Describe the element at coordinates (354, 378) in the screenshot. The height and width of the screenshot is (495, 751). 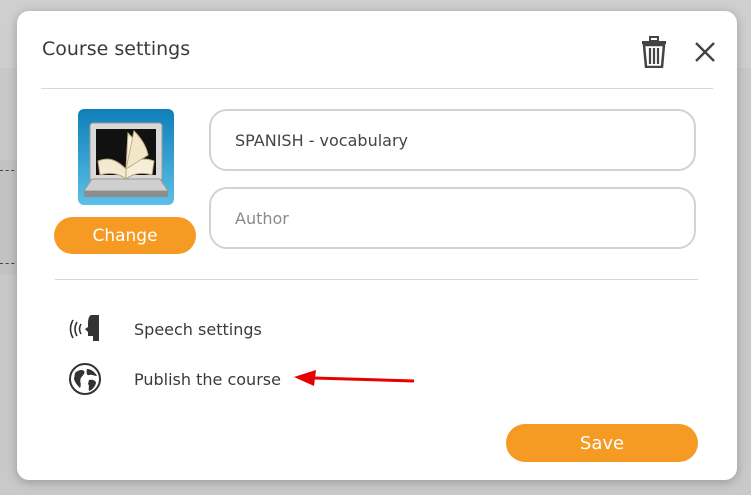
I see `annotation-arrow` at that location.